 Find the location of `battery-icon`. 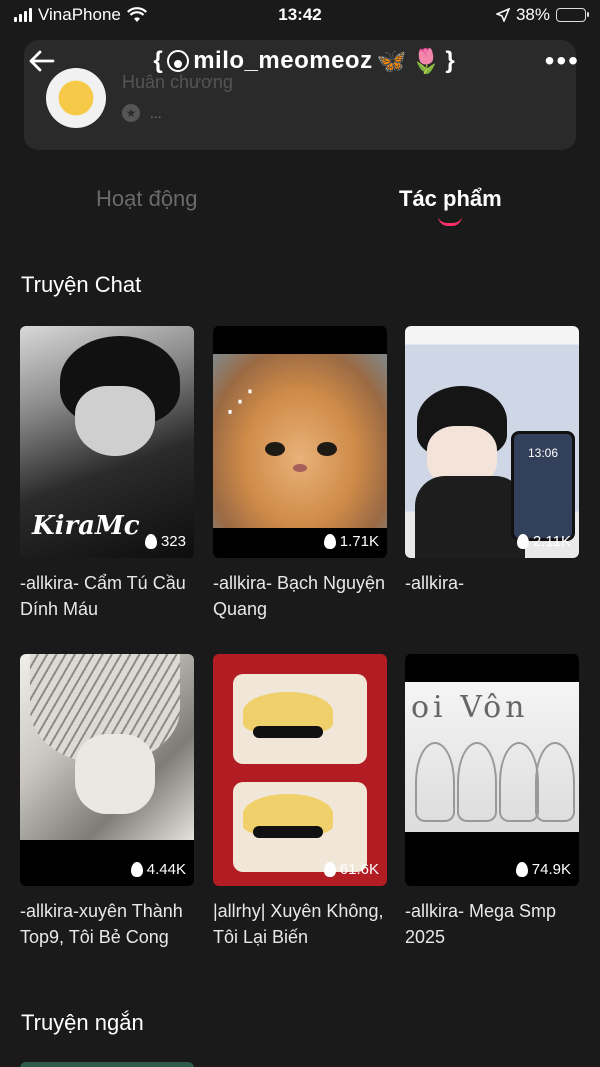

battery-icon is located at coordinates (572, 15).